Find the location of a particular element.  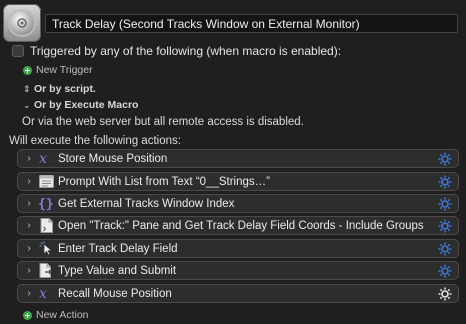

action-type-value-and-submit: › Type Value and Submit is located at coordinates (238, 270).